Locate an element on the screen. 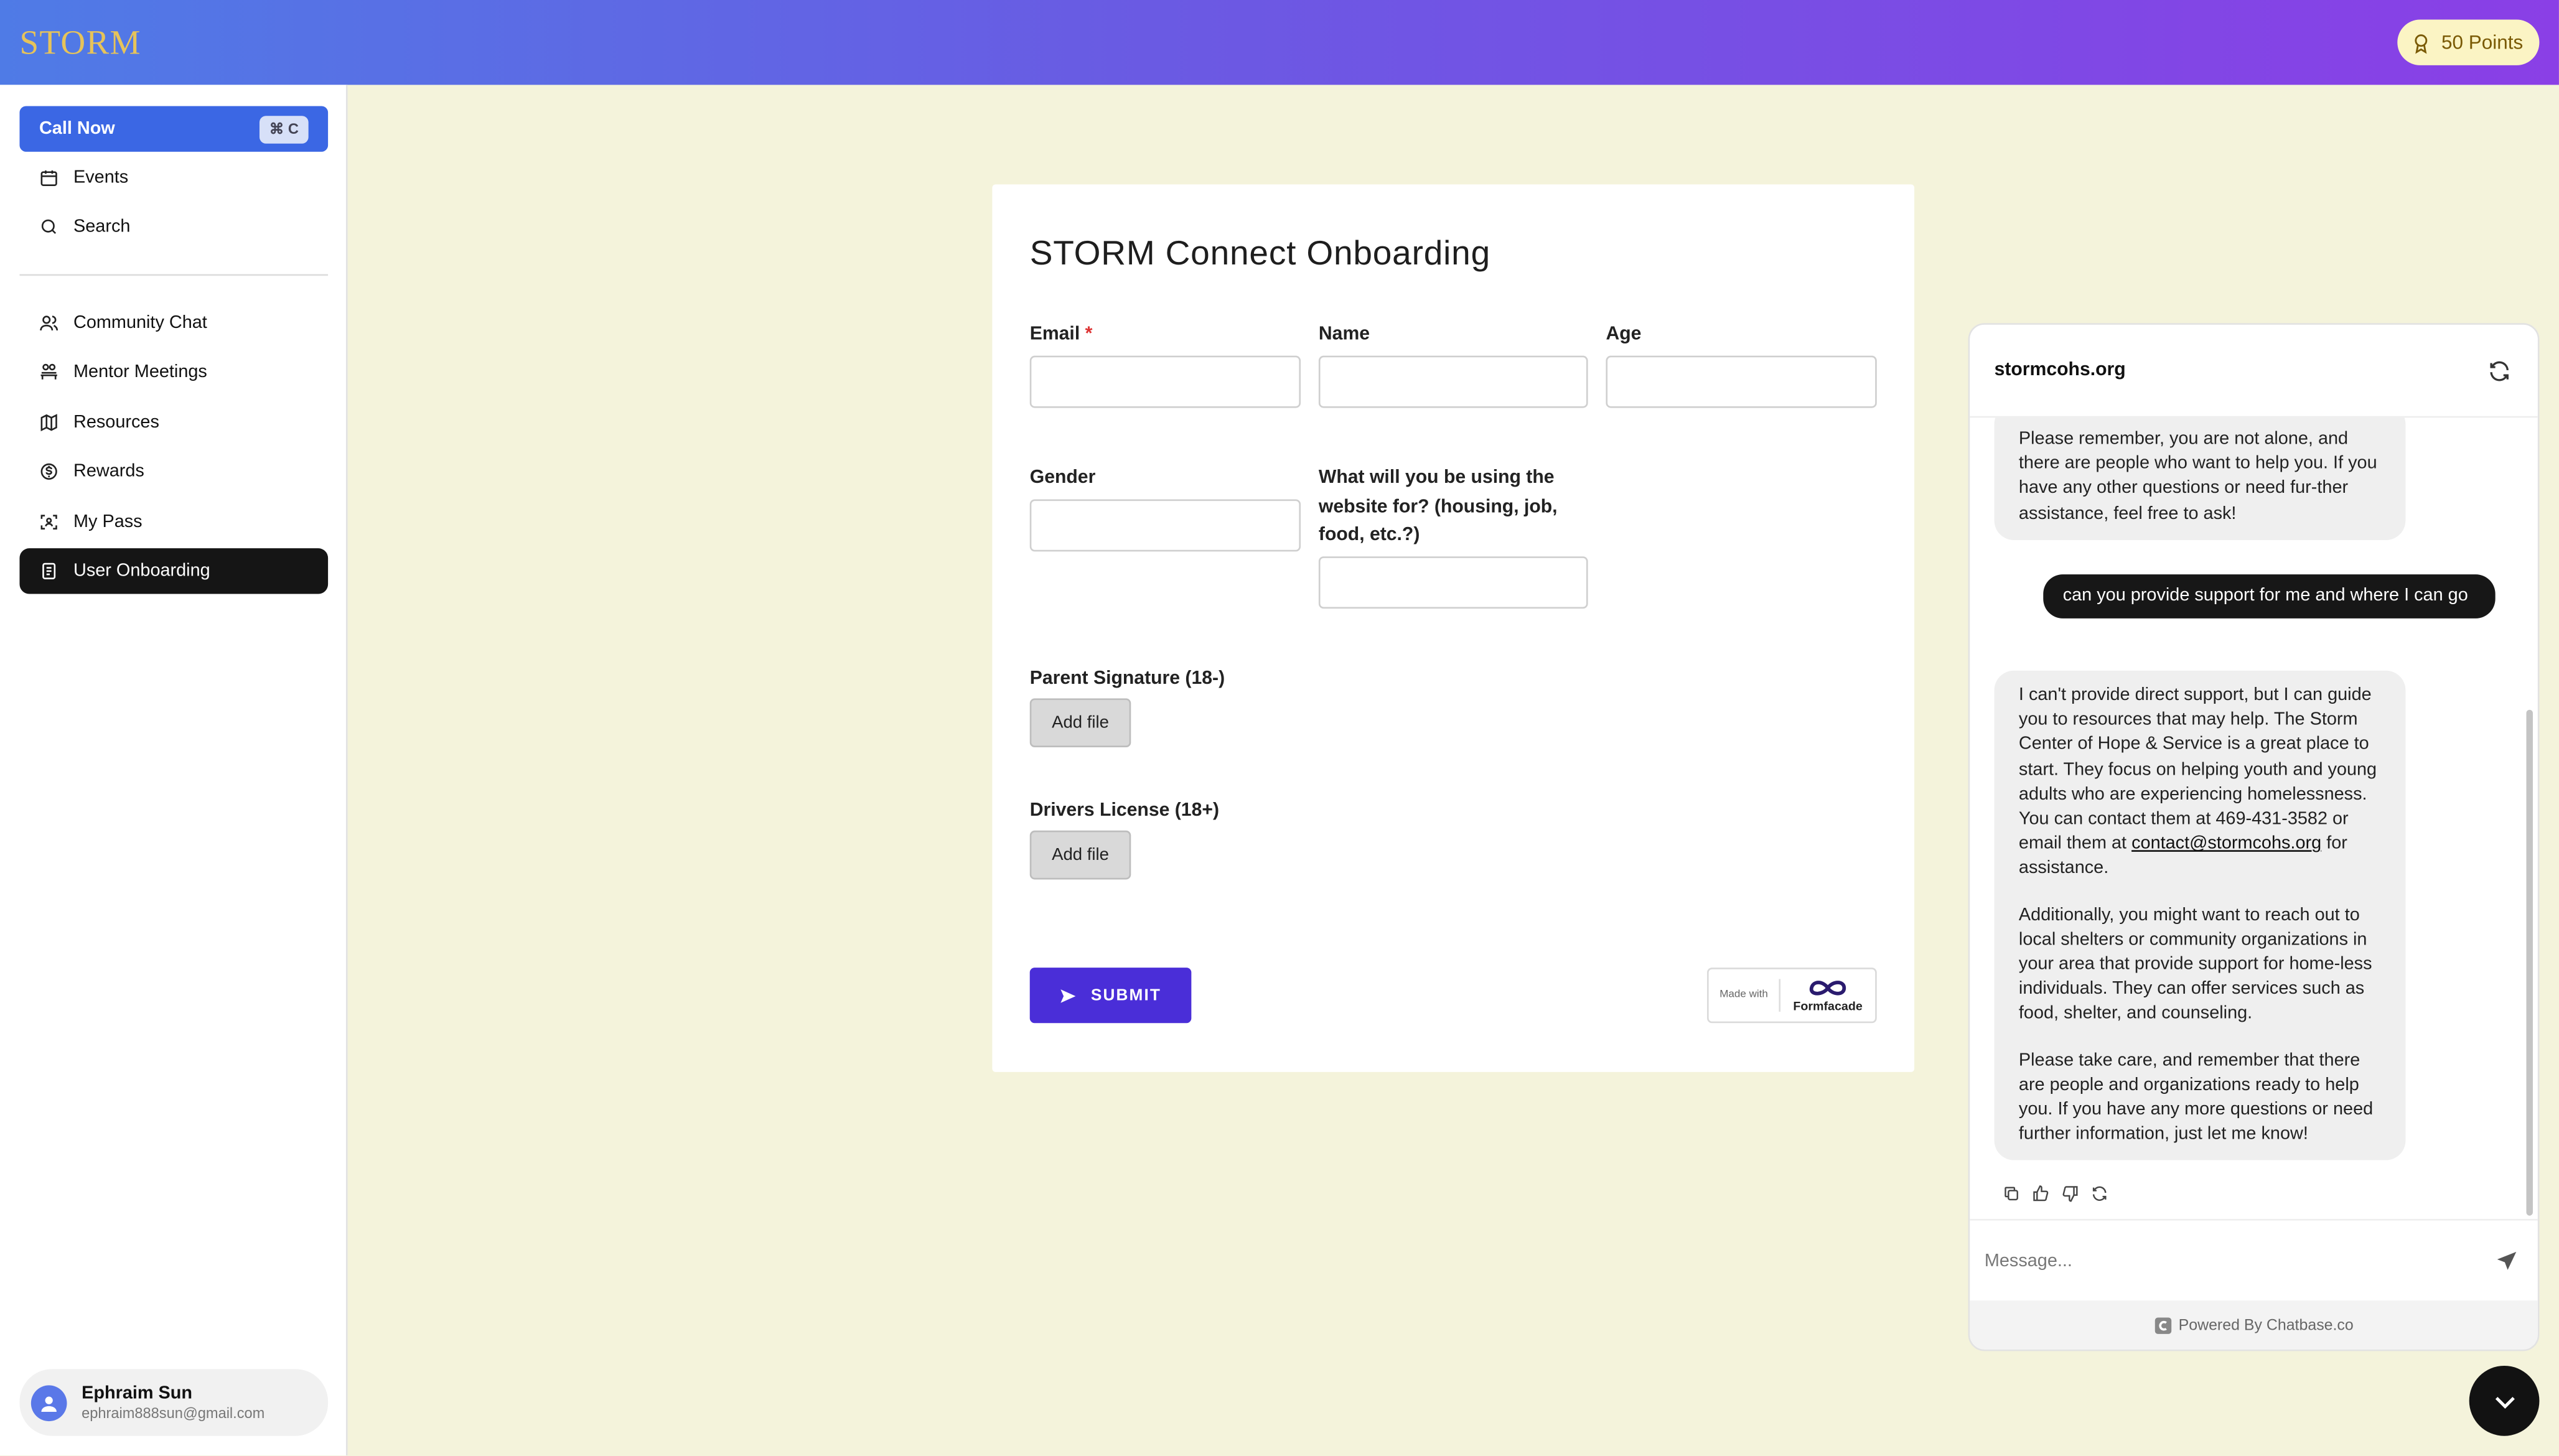 This screenshot has height=1456, width=2559. chat-header: stormcohs.org is located at coordinates (2254, 371).